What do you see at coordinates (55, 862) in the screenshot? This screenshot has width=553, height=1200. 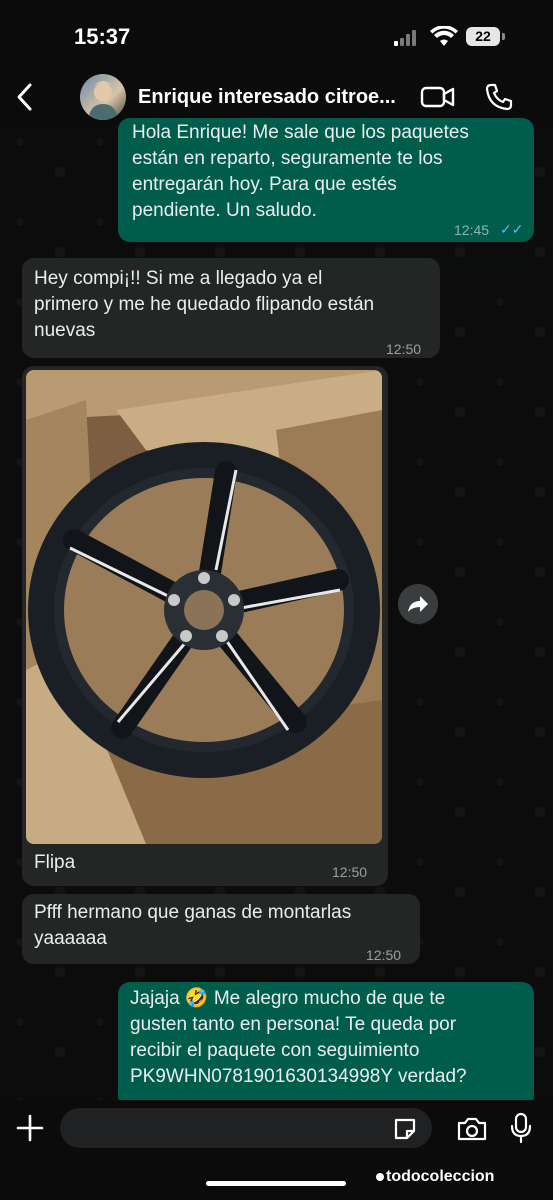 I see `image-caption: Flipa` at bounding box center [55, 862].